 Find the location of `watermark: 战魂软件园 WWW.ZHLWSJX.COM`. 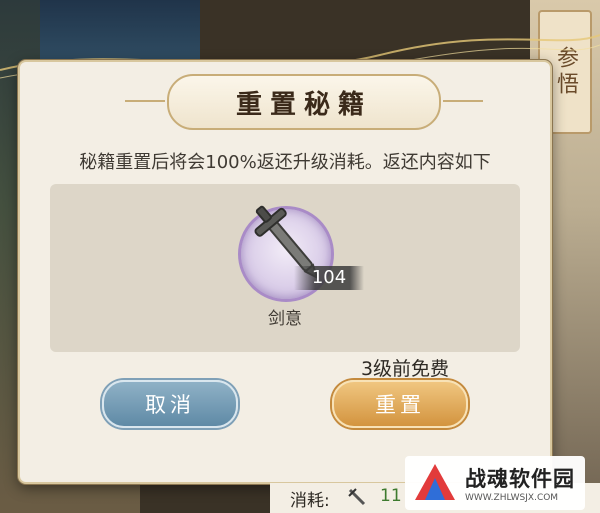

watermark: 战魂软件园 WWW.ZHLWSJX.COM is located at coordinates (495, 483).